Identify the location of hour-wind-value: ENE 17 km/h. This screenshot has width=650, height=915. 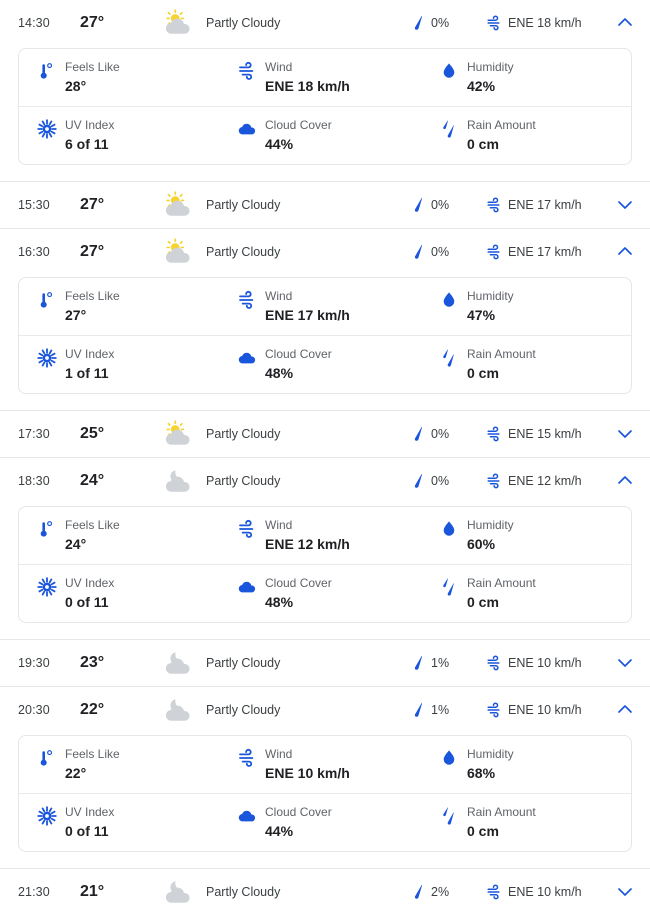
(545, 205).